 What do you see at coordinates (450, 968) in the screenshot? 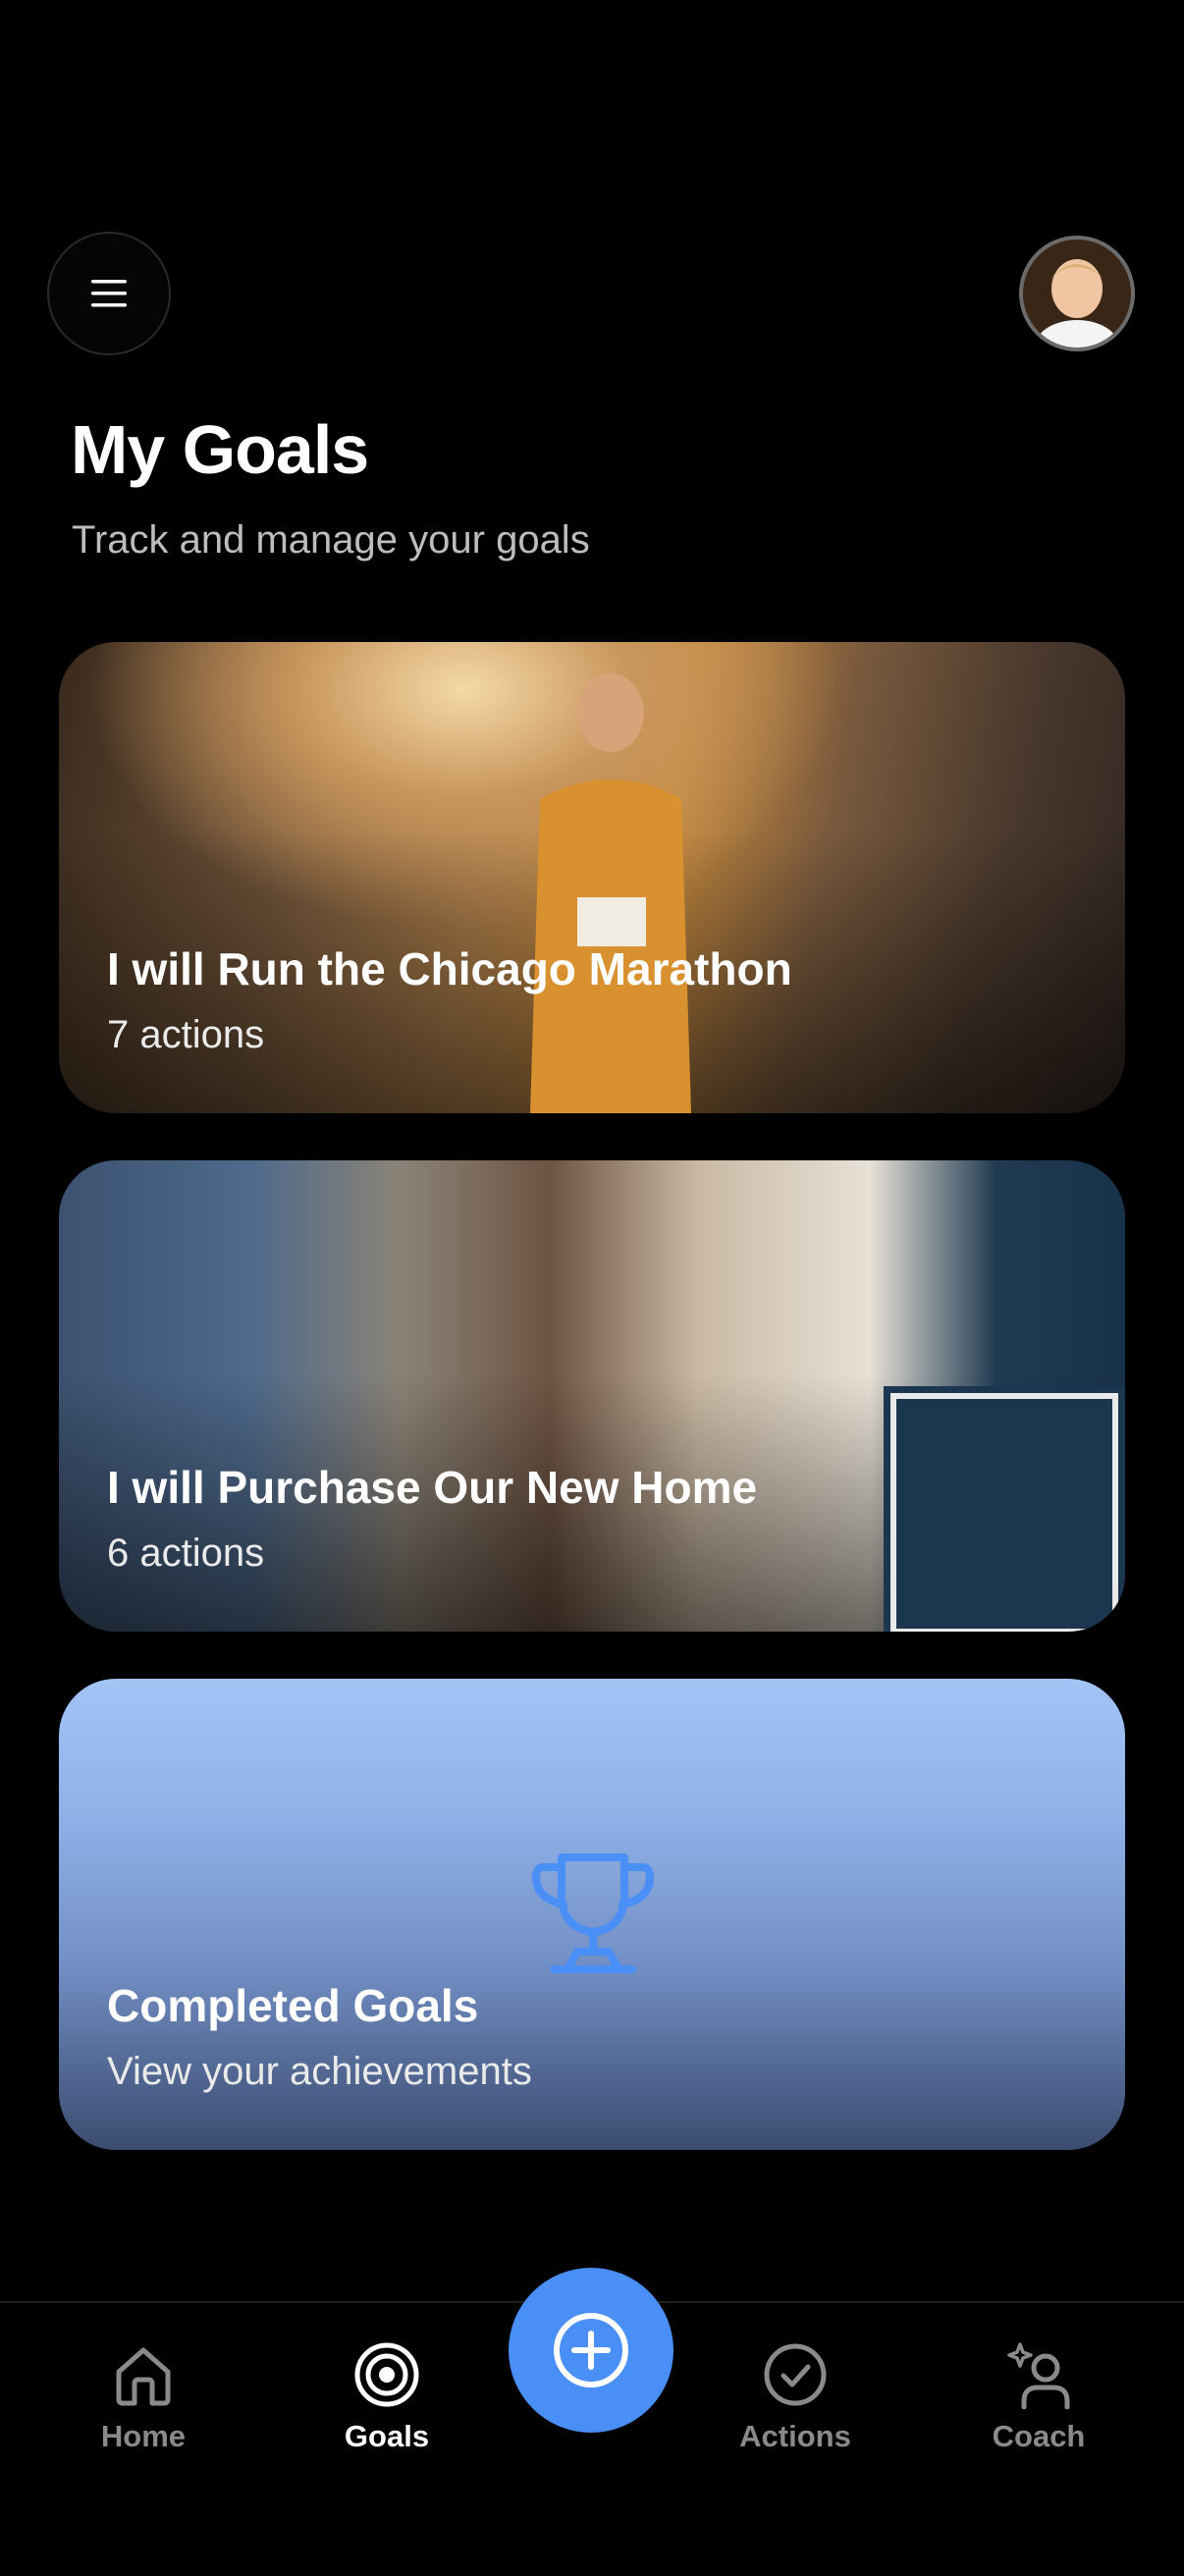
I see `goal-title: I will Run the Chicago Marathon` at bounding box center [450, 968].